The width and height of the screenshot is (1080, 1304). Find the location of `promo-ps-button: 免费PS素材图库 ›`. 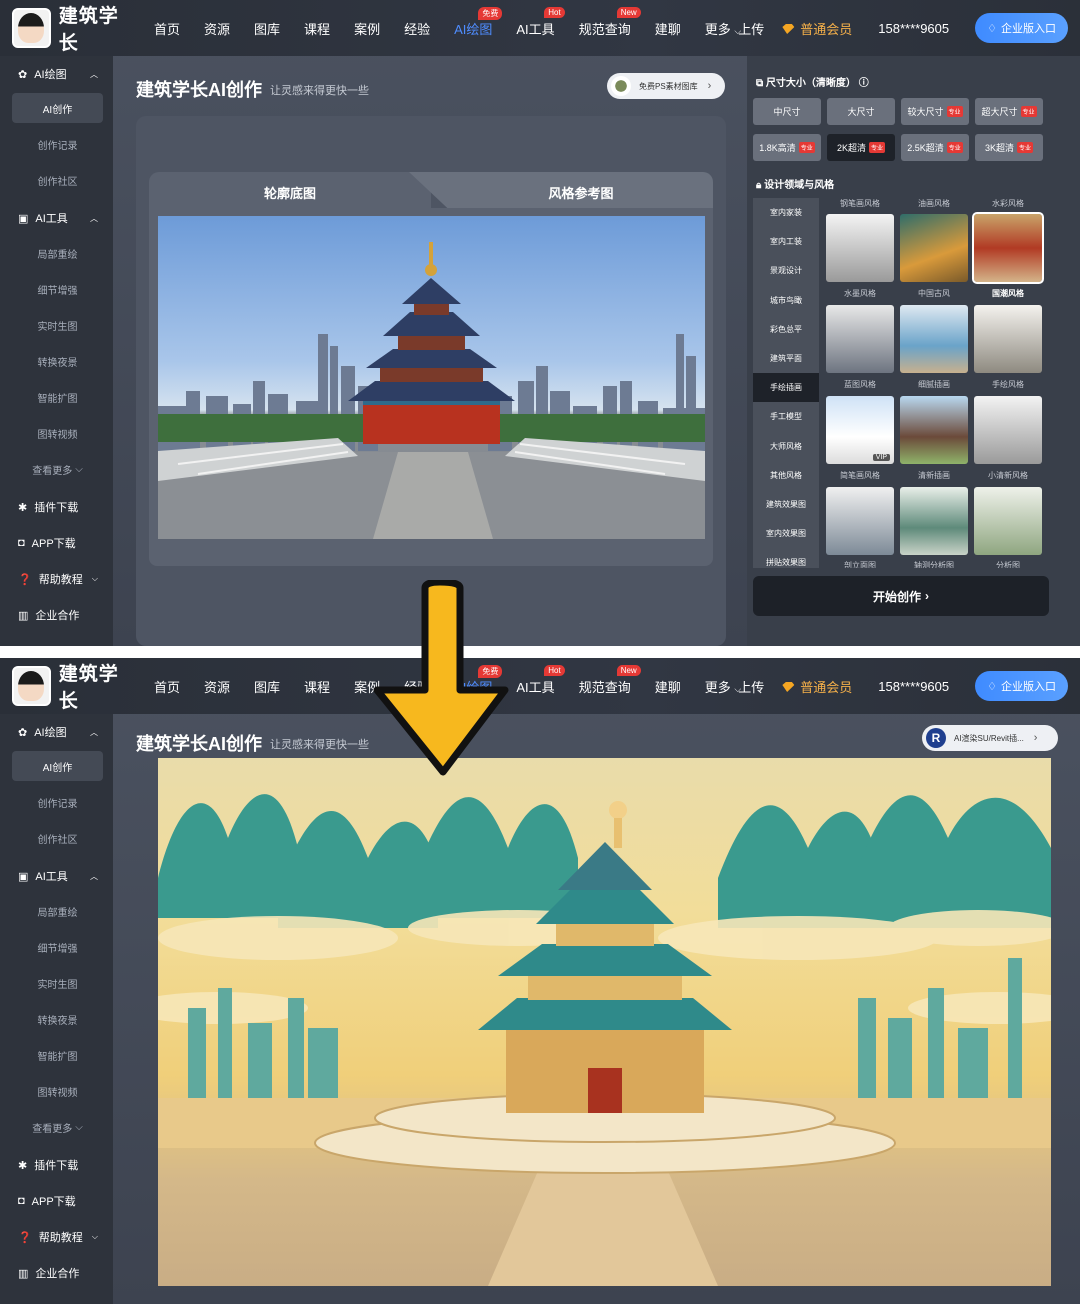

promo-ps-button: 免费PS素材图库 › is located at coordinates (666, 86).